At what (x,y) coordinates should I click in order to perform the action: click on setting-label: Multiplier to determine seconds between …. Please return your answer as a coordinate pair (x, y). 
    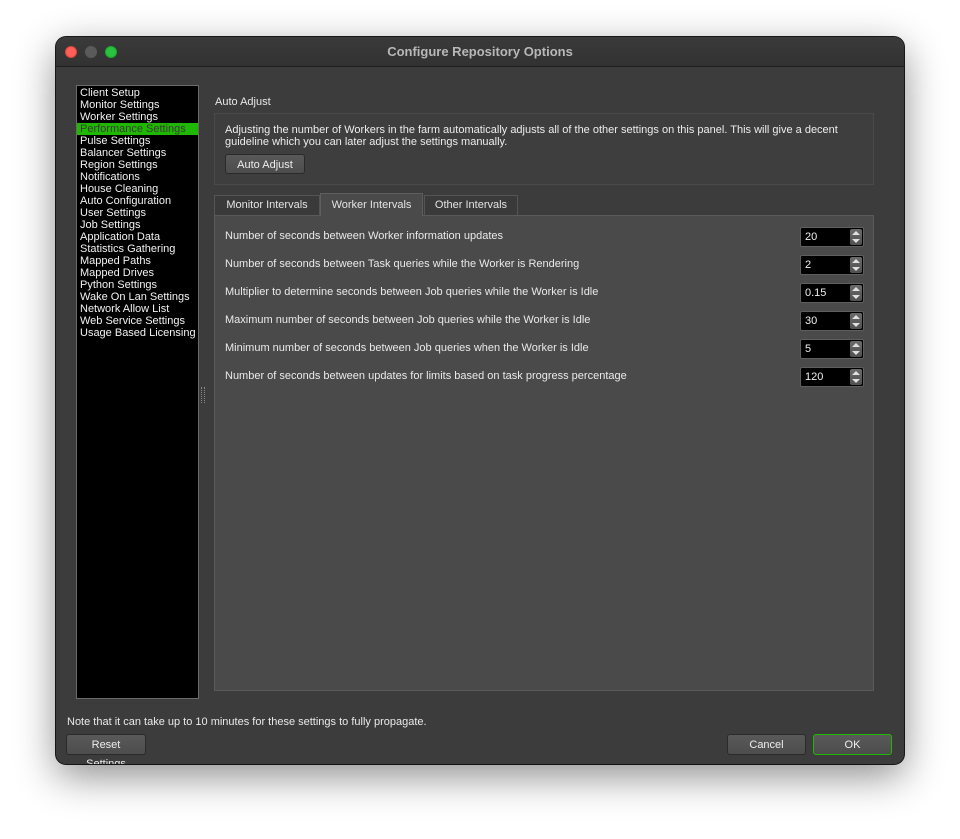
    Looking at the image, I should click on (412, 292).